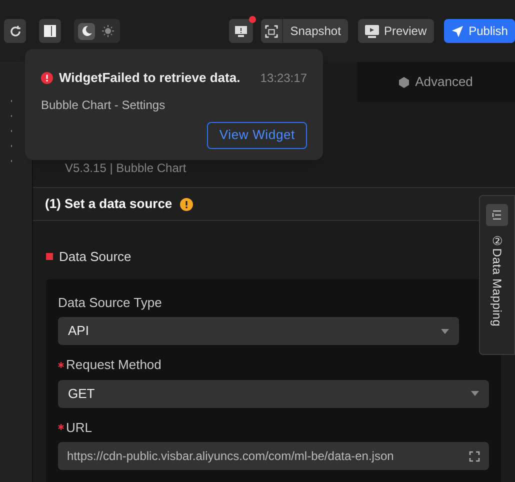 This screenshot has height=482, width=515. What do you see at coordinates (479, 31) in the screenshot?
I see `publish-button: Publish` at bounding box center [479, 31].